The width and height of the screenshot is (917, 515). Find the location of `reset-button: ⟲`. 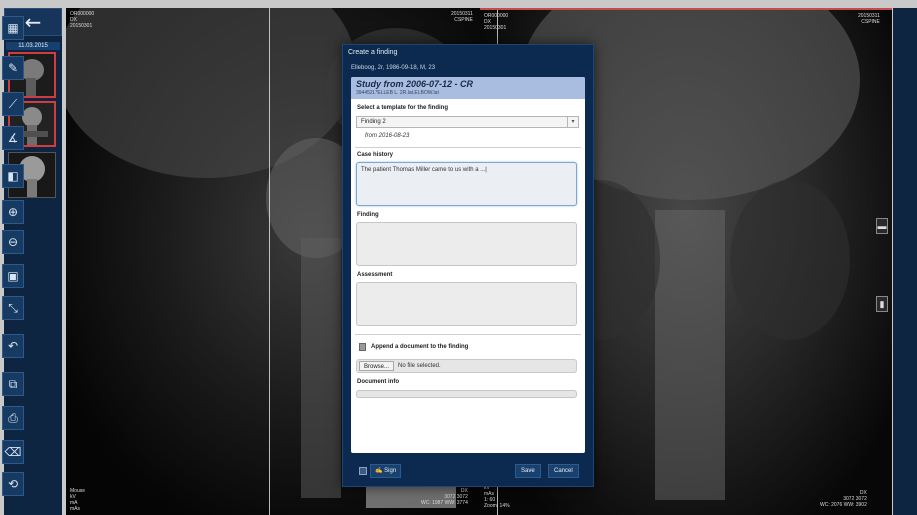

reset-button: ⟲ is located at coordinates (13, 484).